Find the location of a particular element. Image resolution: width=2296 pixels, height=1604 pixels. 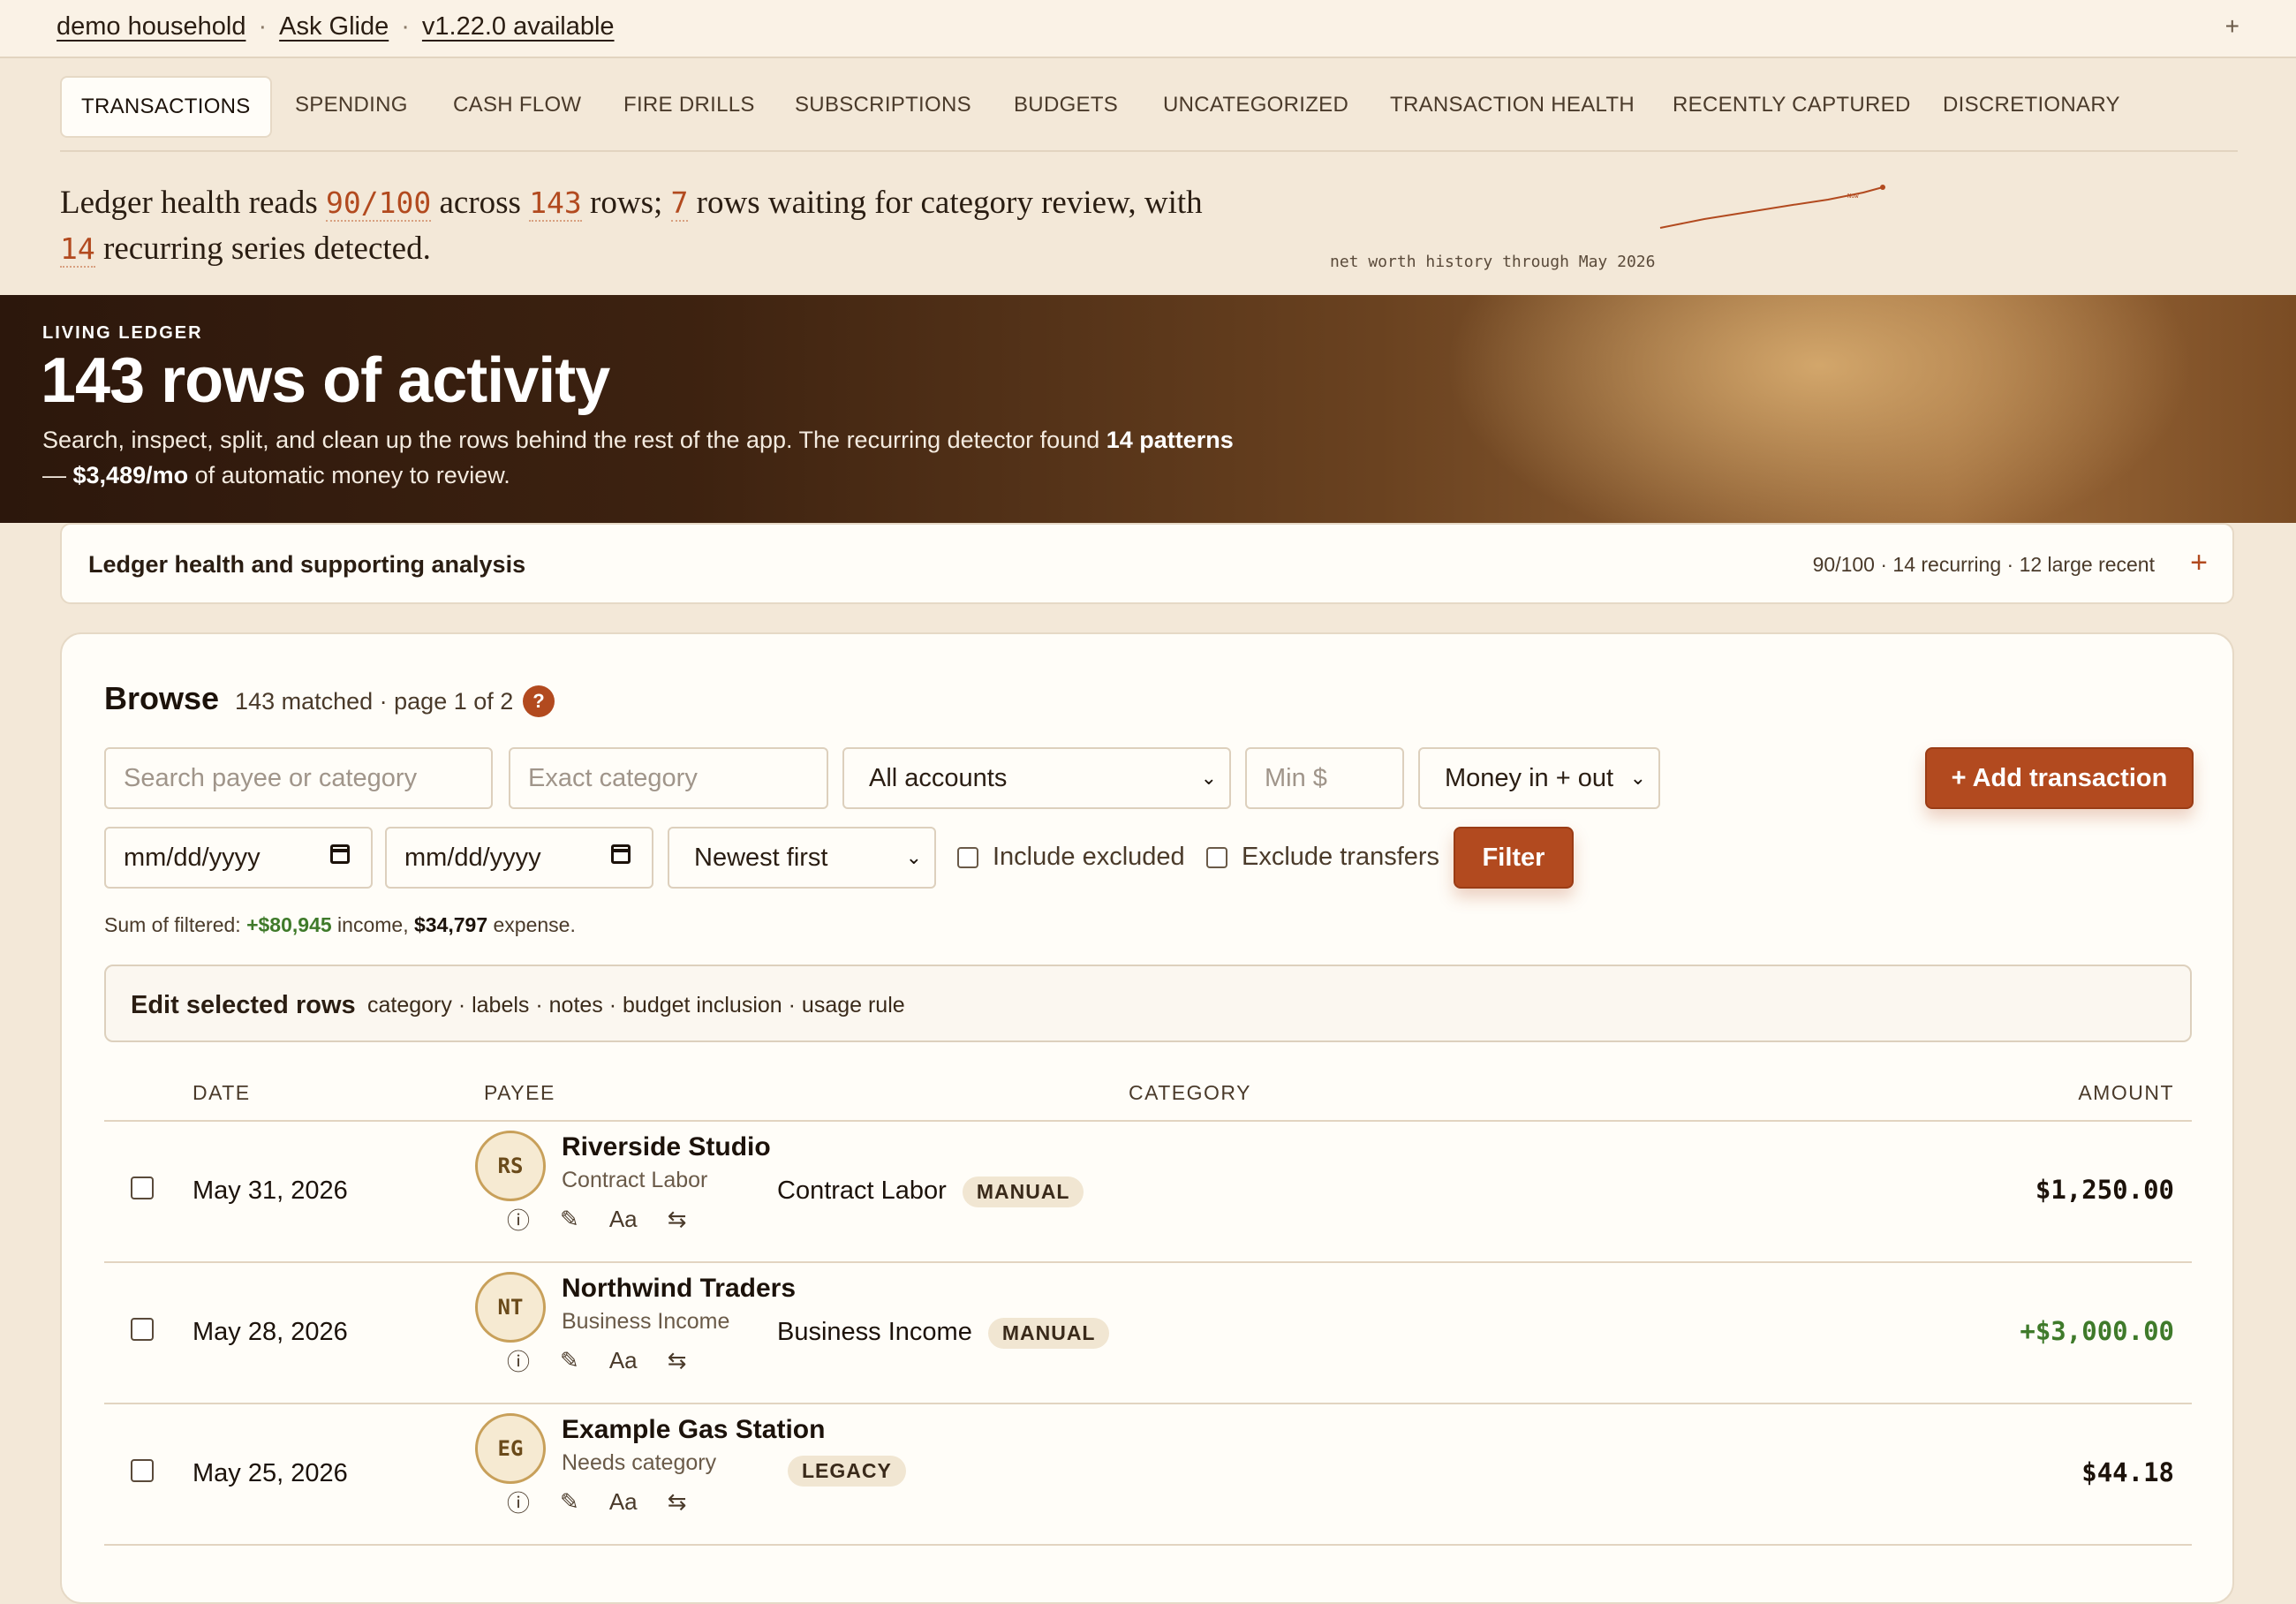

column-category: CATEGORY is located at coordinates (1190, 1093).